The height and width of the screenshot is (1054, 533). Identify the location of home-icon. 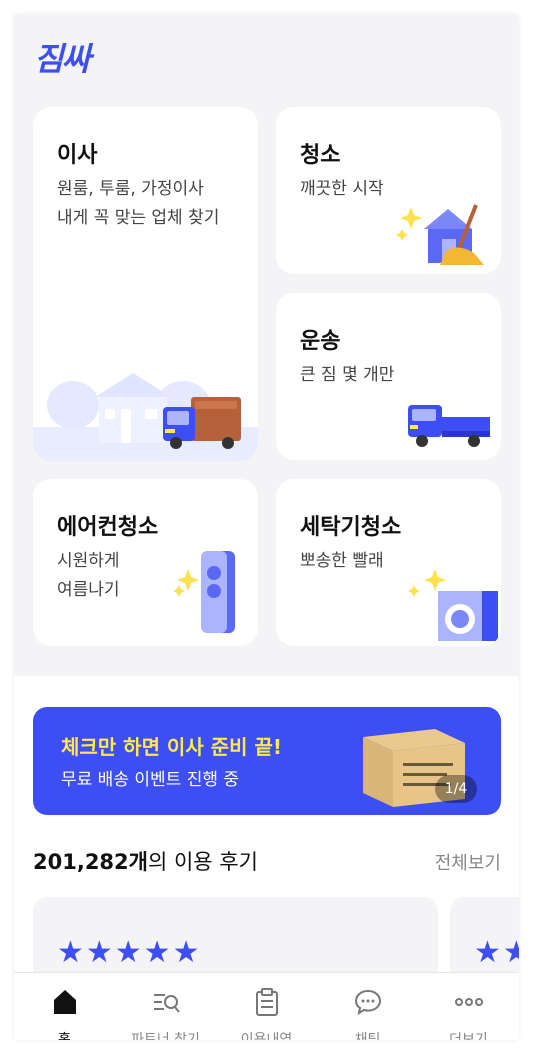
(65, 1002).